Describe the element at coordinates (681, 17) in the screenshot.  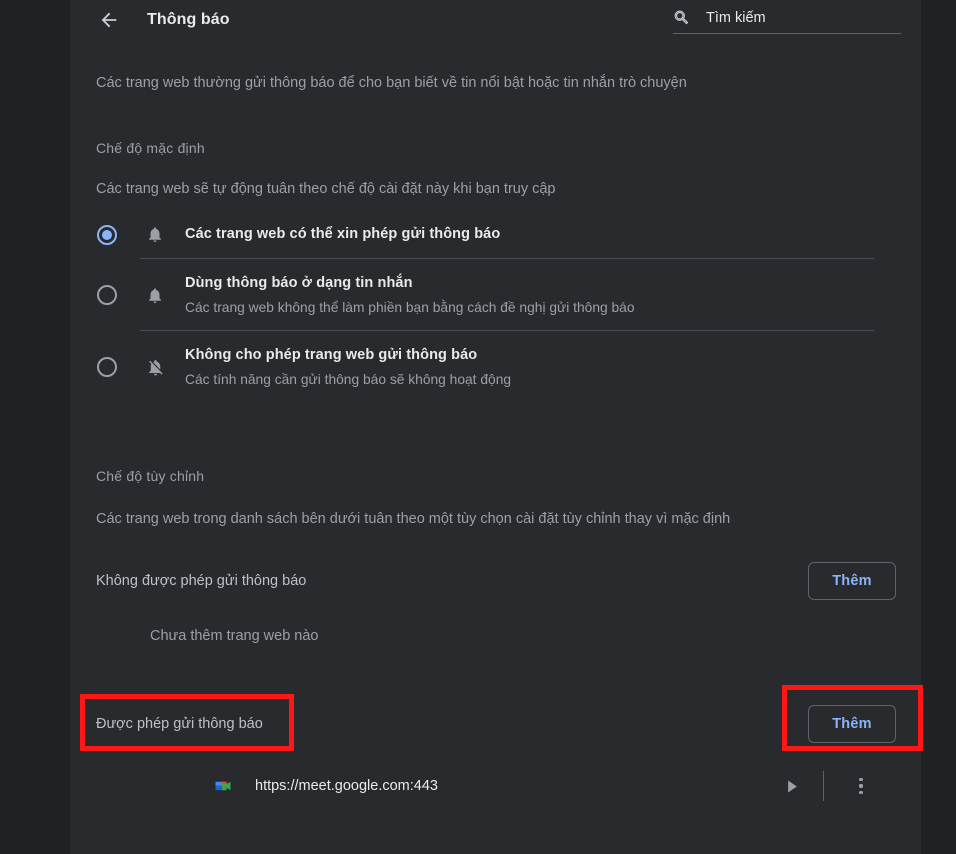
I see `search-icon` at that location.